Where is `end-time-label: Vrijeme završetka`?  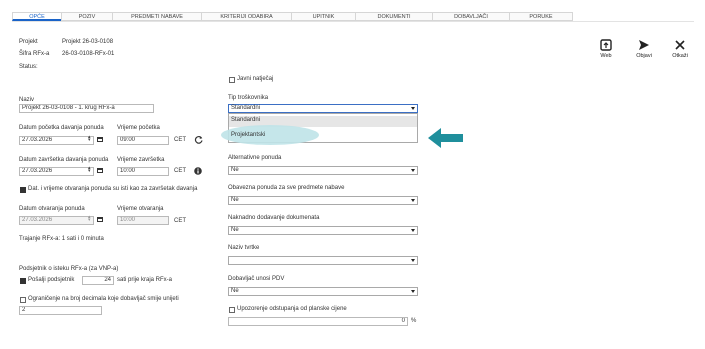 end-time-label: Vrijeme završetka is located at coordinates (141, 160).